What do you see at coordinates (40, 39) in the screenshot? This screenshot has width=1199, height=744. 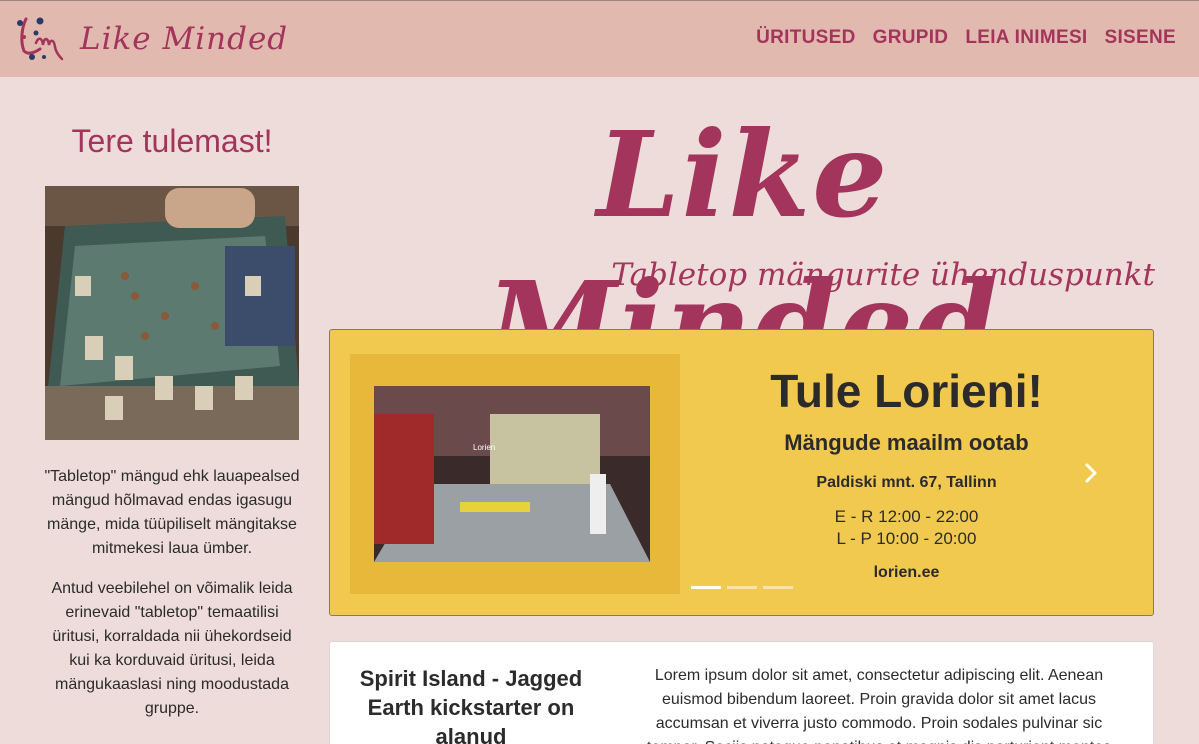 I see `lm-monogram-logo-icon` at bounding box center [40, 39].